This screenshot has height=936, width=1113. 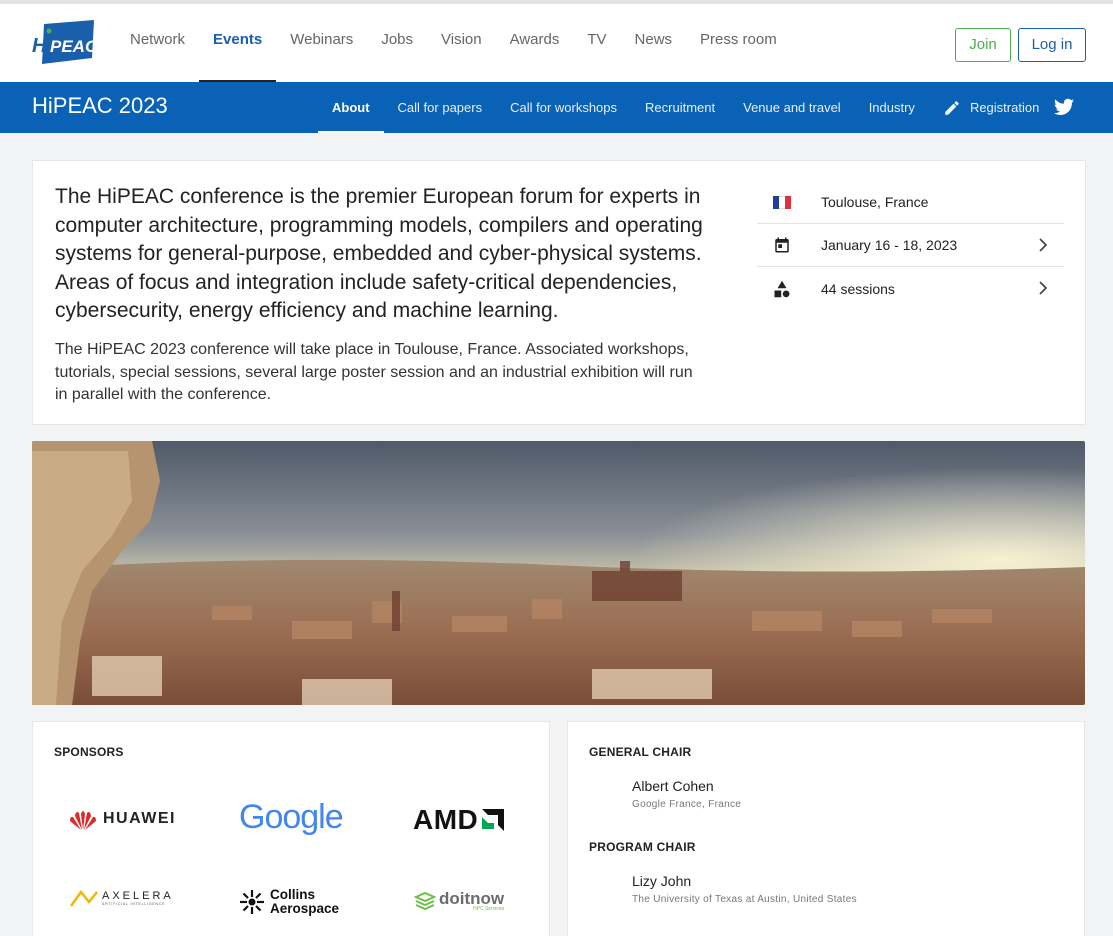 I want to click on nav-events: Events, so click(x=238, y=43).